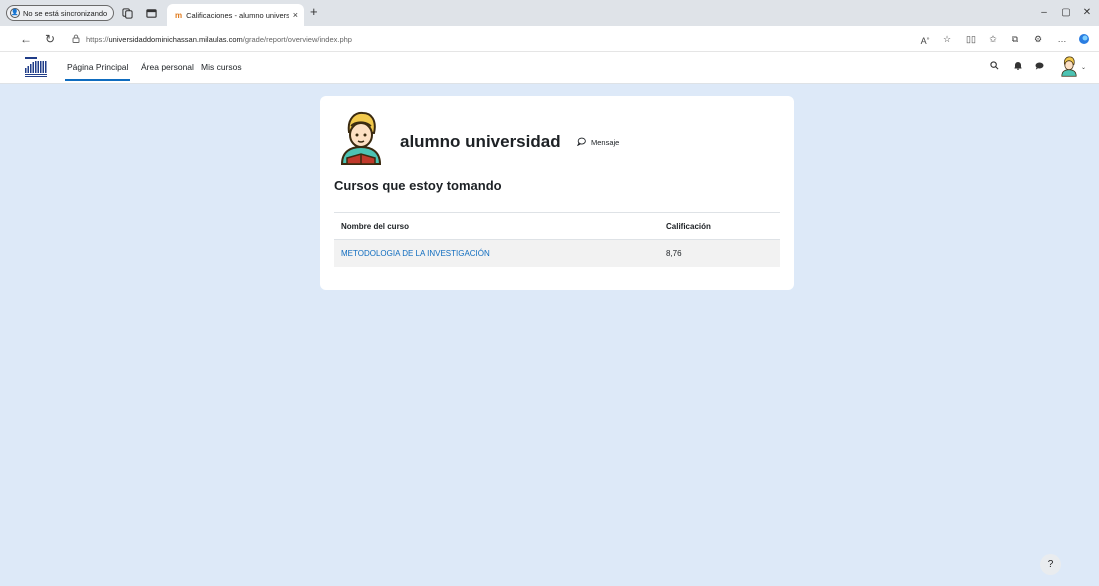 The image size is (1099, 586). I want to click on minimize-button: –, so click(1044, 13).